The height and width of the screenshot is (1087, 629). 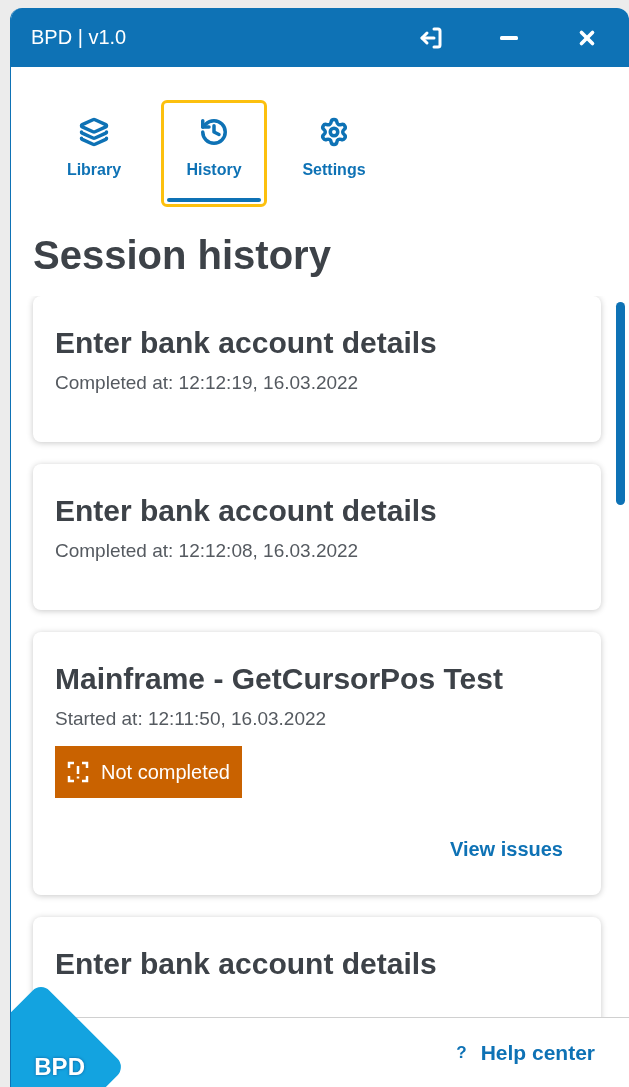 What do you see at coordinates (334, 132) in the screenshot?
I see `gear-icon` at bounding box center [334, 132].